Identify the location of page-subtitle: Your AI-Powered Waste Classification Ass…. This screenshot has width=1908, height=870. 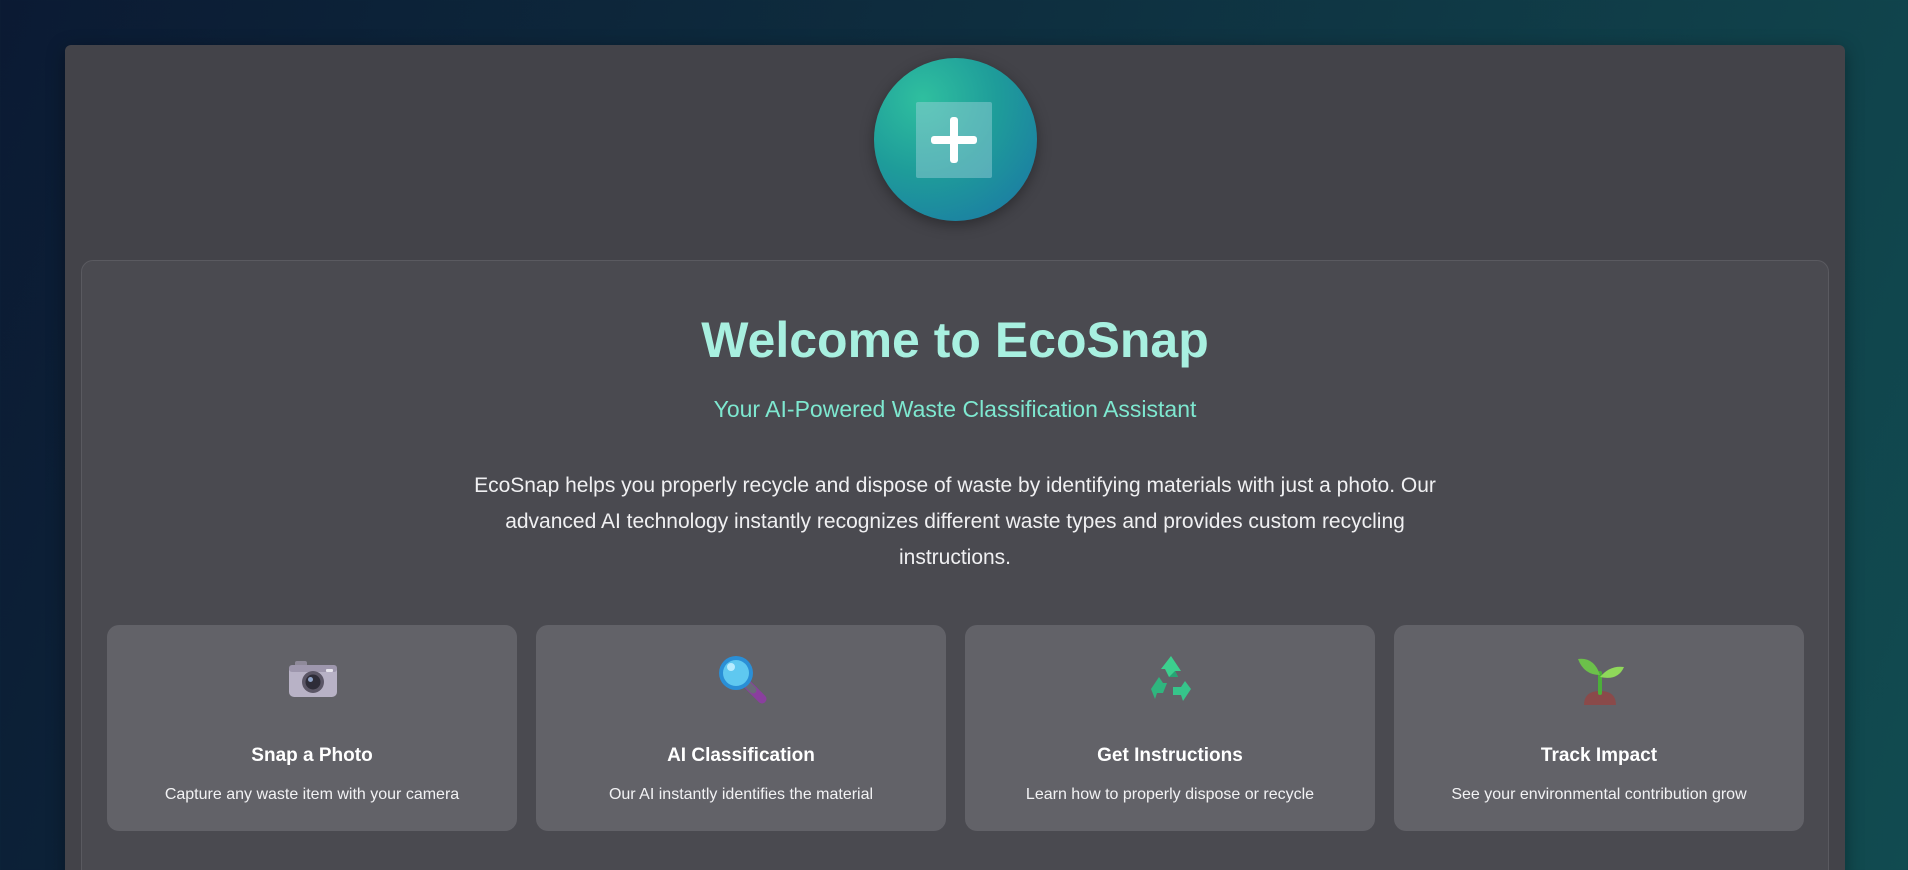
(955, 409).